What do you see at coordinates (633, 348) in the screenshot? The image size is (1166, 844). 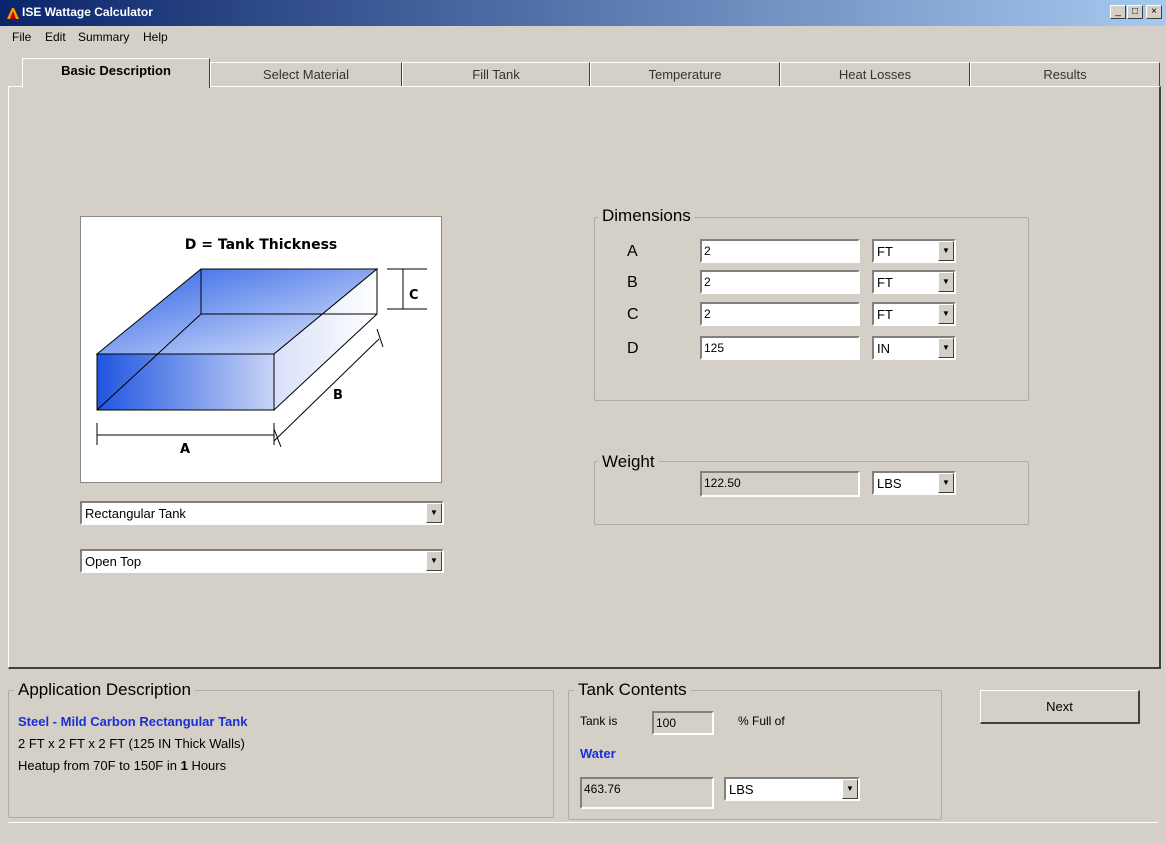 I see `dimension-d-label: D` at bounding box center [633, 348].